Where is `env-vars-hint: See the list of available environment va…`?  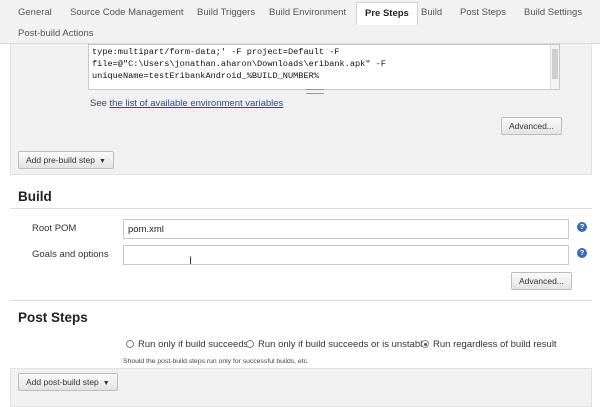
env-vars-hint: See the list of available environment va… is located at coordinates (186, 103).